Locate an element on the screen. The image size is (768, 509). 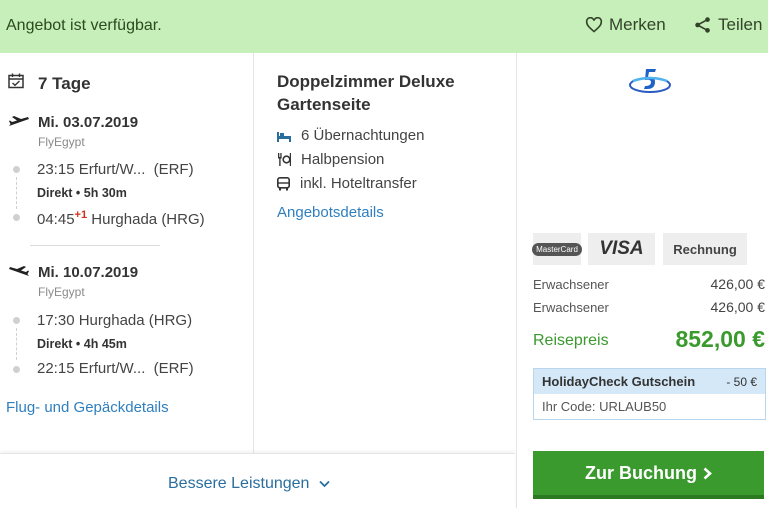
more-services-toggle: Bessere Leistungen is located at coordinates (249, 484).